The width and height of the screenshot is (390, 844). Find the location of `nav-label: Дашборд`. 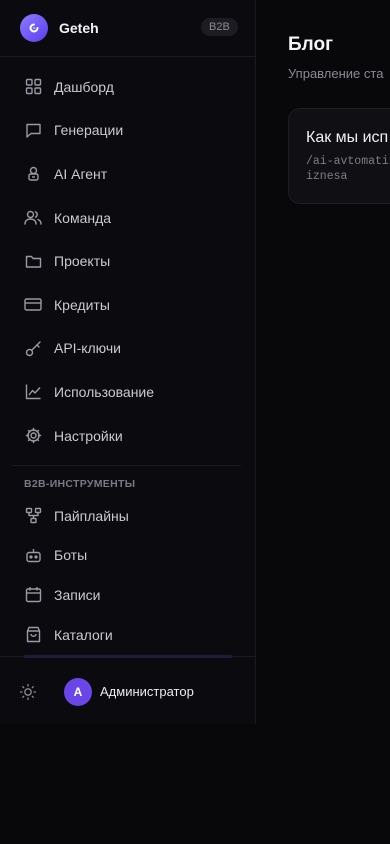

nav-label: Дашборд is located at coordinates (84, 86).